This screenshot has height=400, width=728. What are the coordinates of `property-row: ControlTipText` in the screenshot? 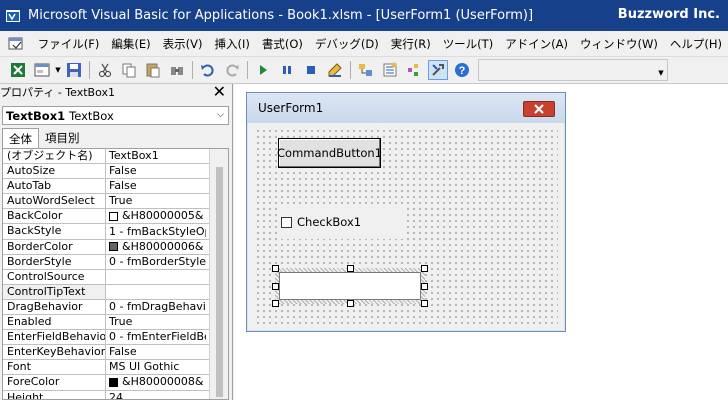 It's located at (115, 292).